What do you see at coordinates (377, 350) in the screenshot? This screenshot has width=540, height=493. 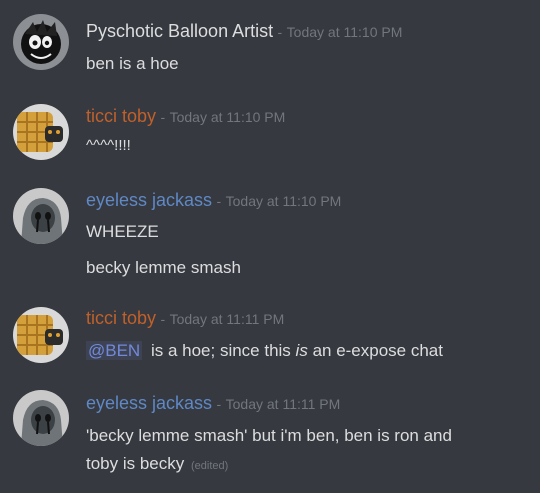 I see `message-text-part: an e-expose chat` at bounding box center [377, 350].